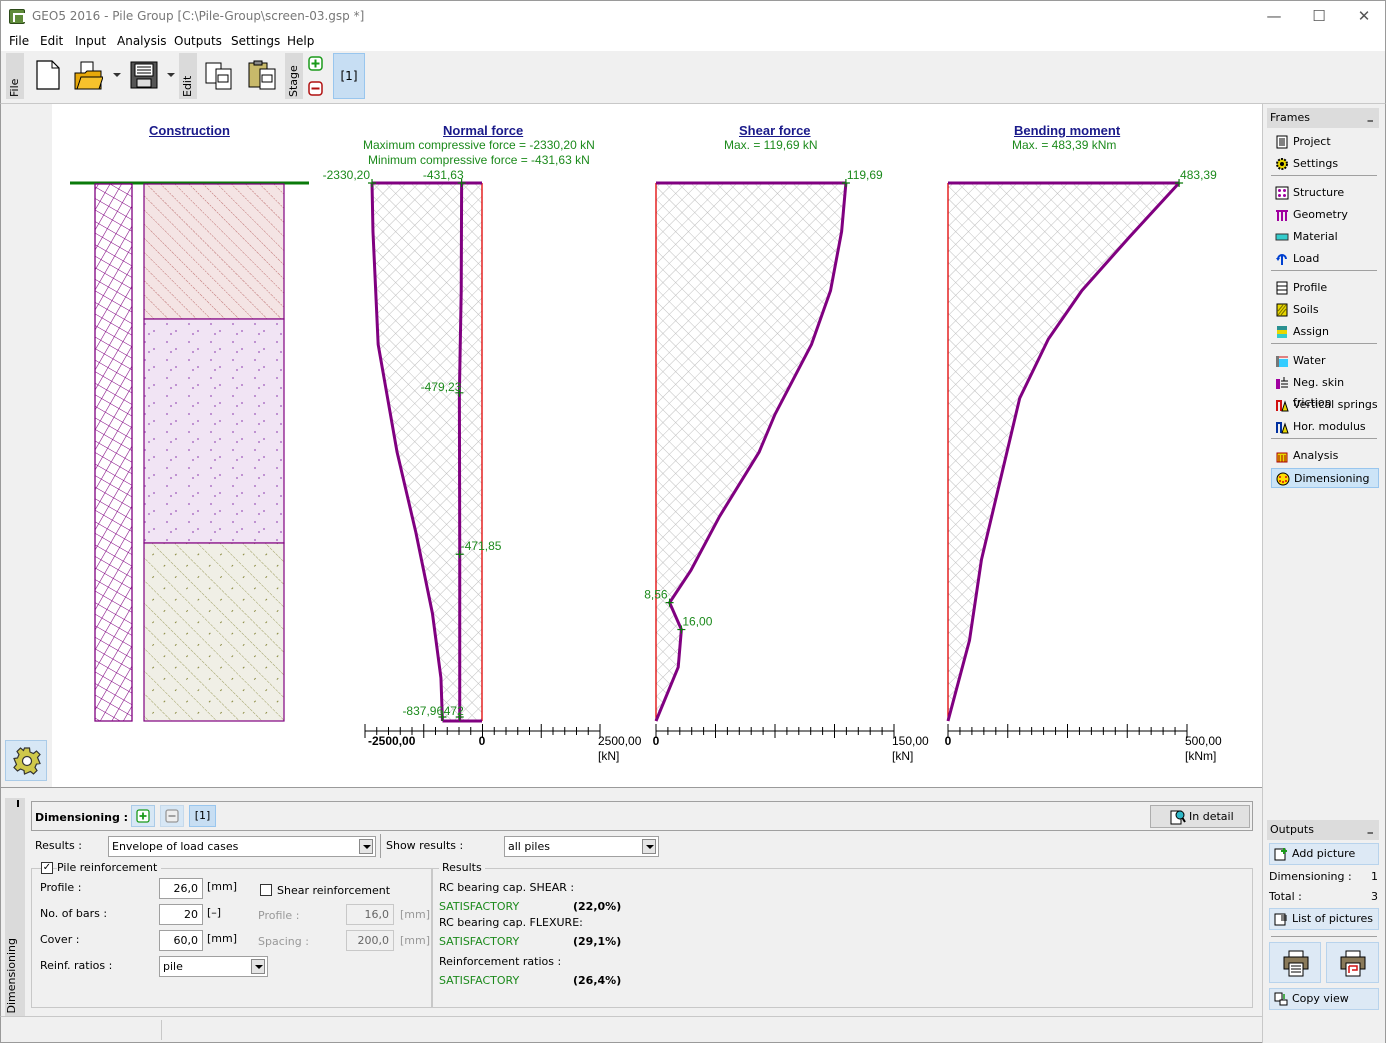 The width and height of the screenshot is (1386, 1043). What do you see at coordinates (1325, 288) in the screenshot?
I see `frame-item-profile: Profile` at bounding box center [1325, 288].